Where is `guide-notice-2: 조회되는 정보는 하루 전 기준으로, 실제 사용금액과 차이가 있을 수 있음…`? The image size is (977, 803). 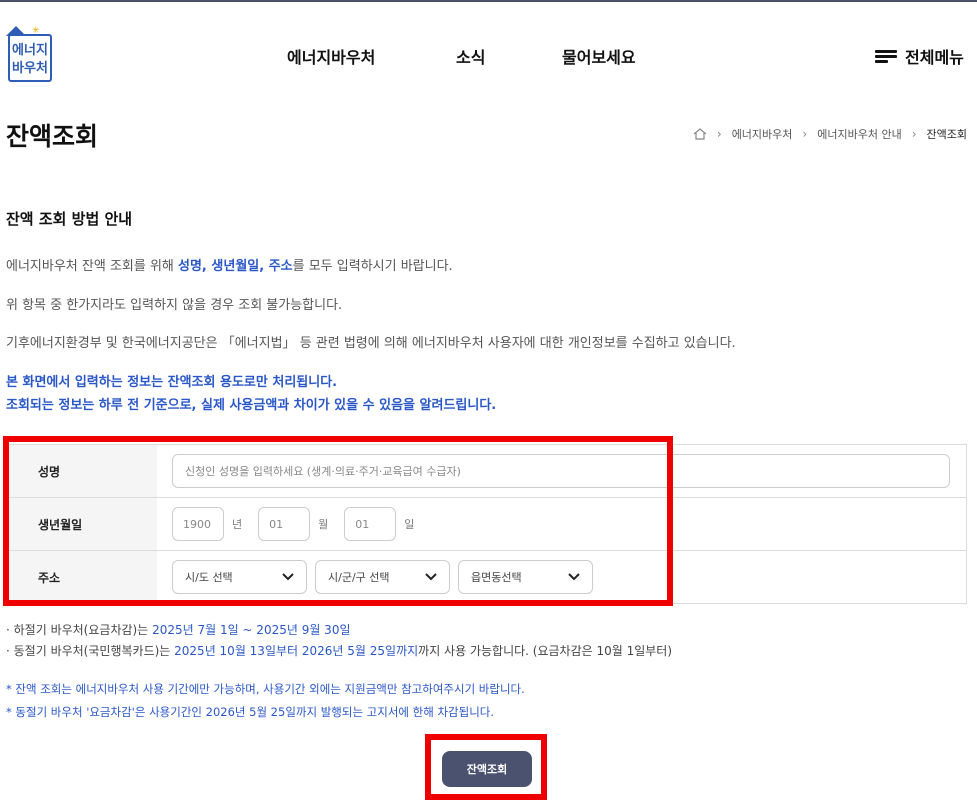
guide-notice-2: 조회되는 정보는 하루 전 기준으로, 실제 사용금액과 차이가 있을 수 있음… is located at coordinates (251, 405).